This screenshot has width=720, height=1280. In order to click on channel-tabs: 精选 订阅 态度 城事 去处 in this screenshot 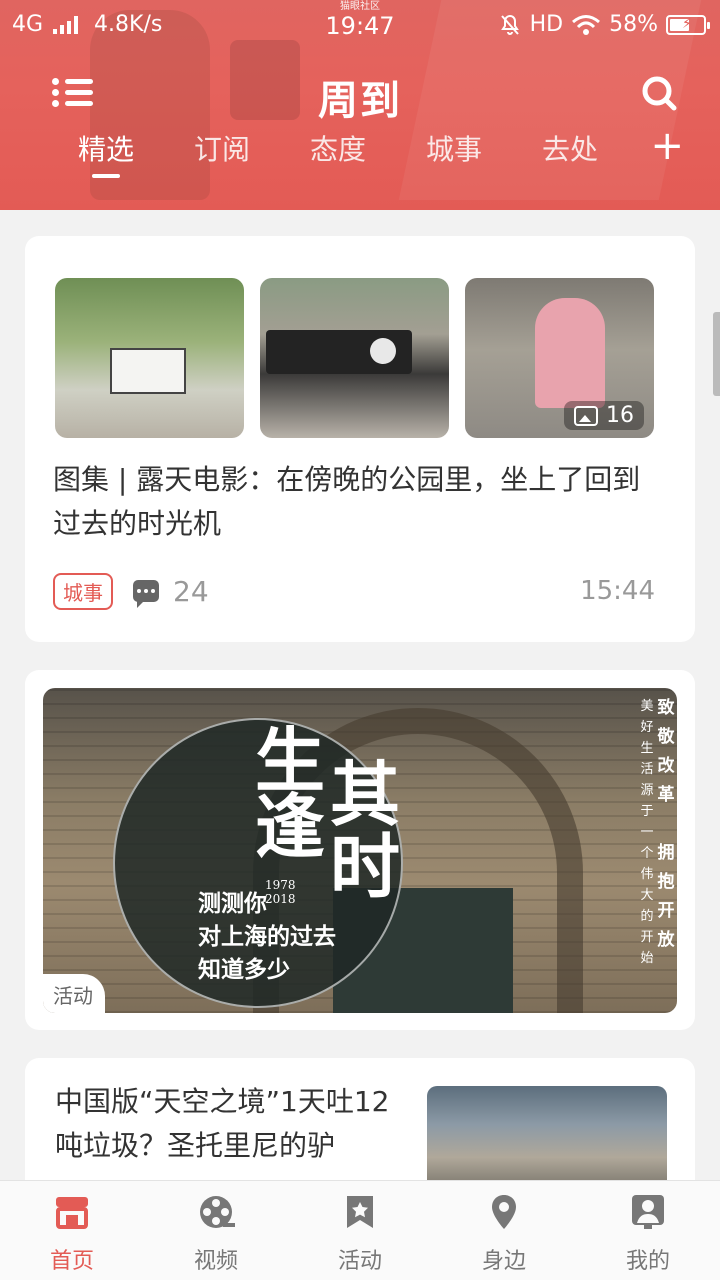, I will do `click(384, 158)`.